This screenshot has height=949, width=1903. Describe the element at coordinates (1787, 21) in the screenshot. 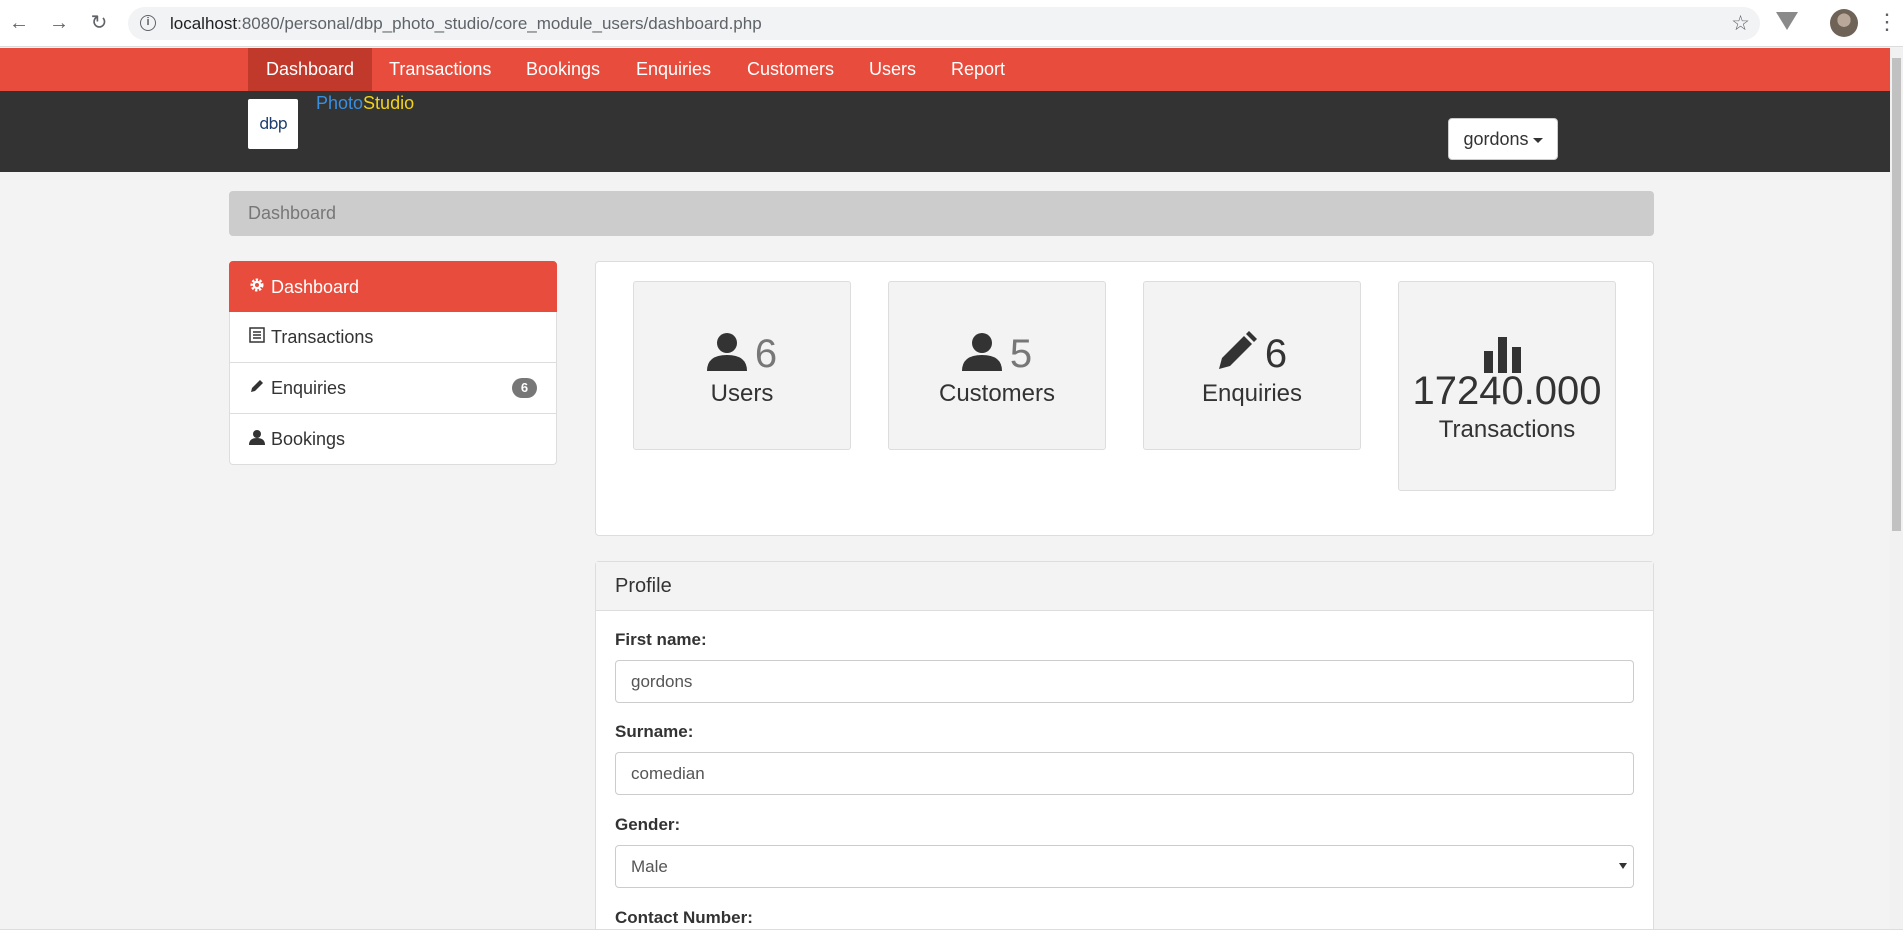

I see `extension-icon` at that location.